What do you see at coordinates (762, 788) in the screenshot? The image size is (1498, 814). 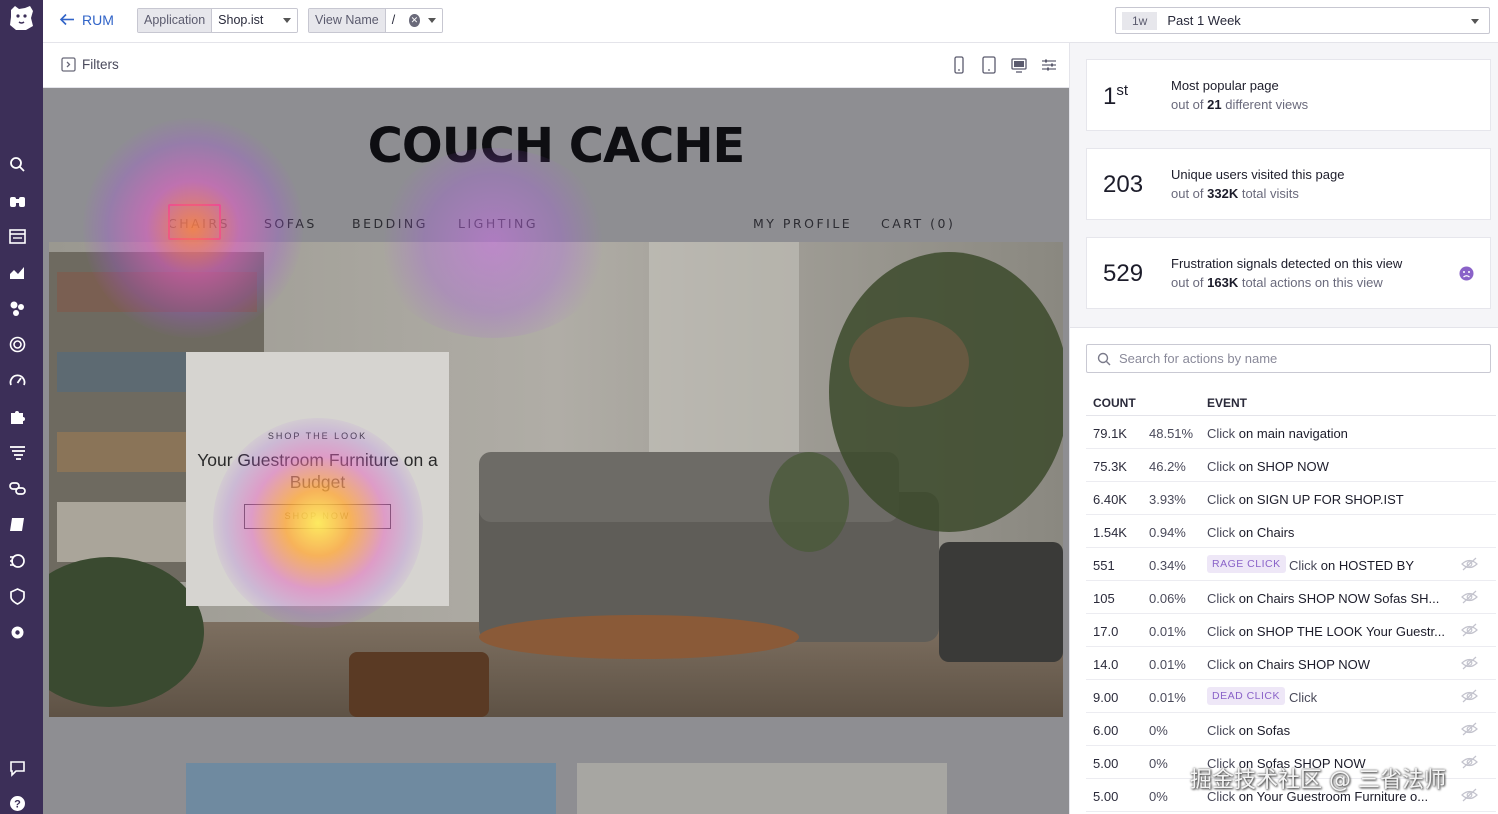 I see `promo-tile-right` at bounding box center [762, 788].